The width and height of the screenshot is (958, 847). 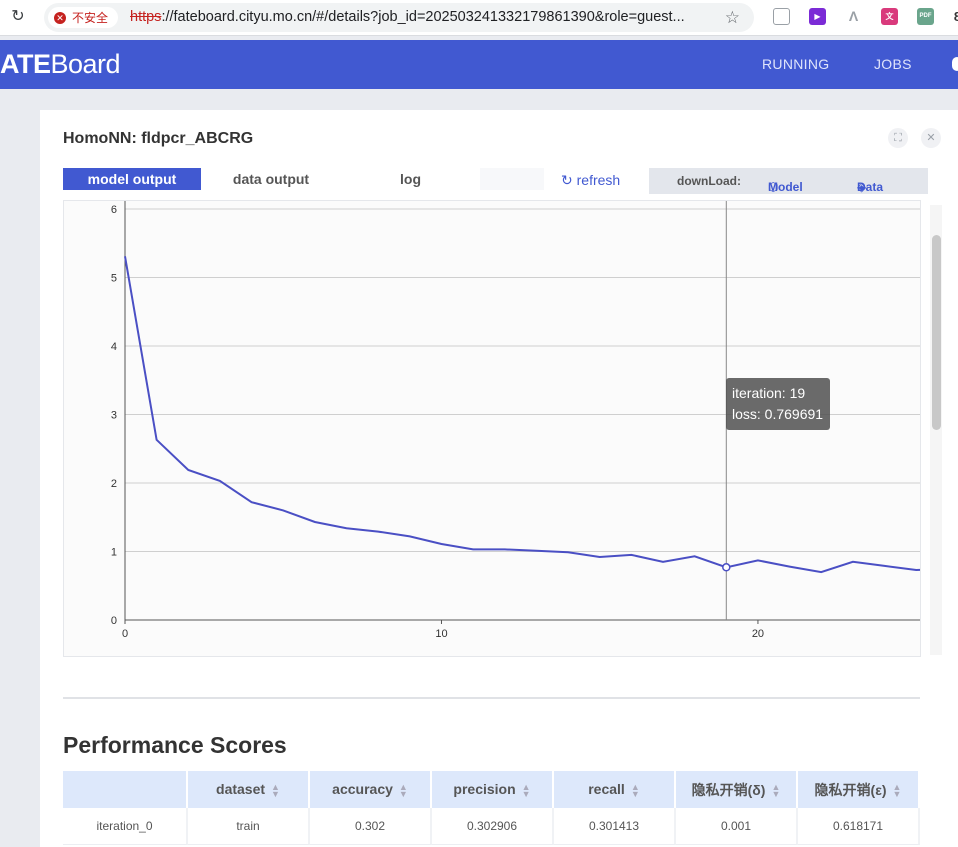 I want to click on col-label: dataset, so click(x=241, y=789).